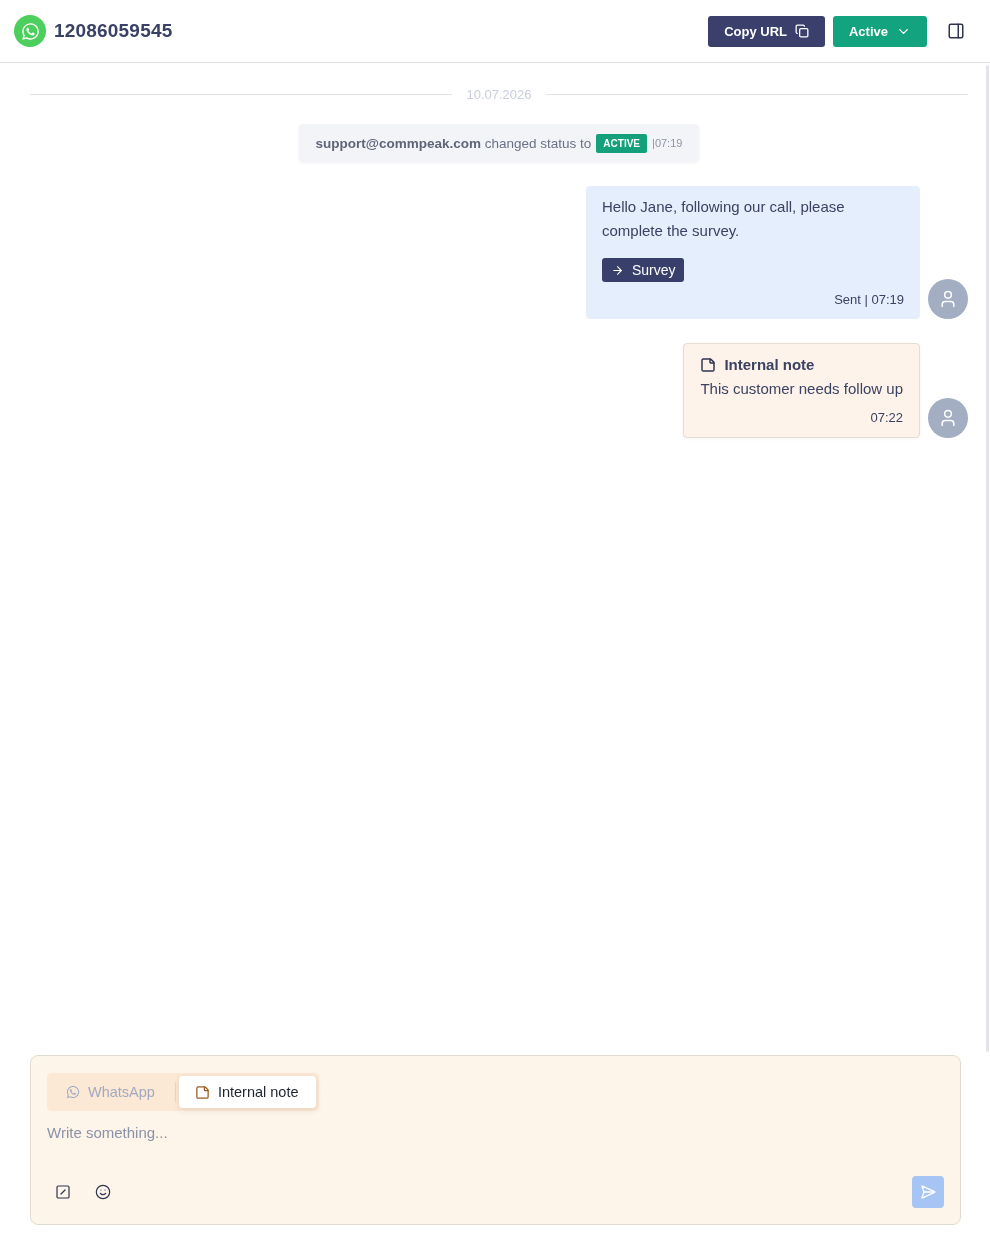  I want to click on note-text: This customer needs follow up, so click(801, 389).